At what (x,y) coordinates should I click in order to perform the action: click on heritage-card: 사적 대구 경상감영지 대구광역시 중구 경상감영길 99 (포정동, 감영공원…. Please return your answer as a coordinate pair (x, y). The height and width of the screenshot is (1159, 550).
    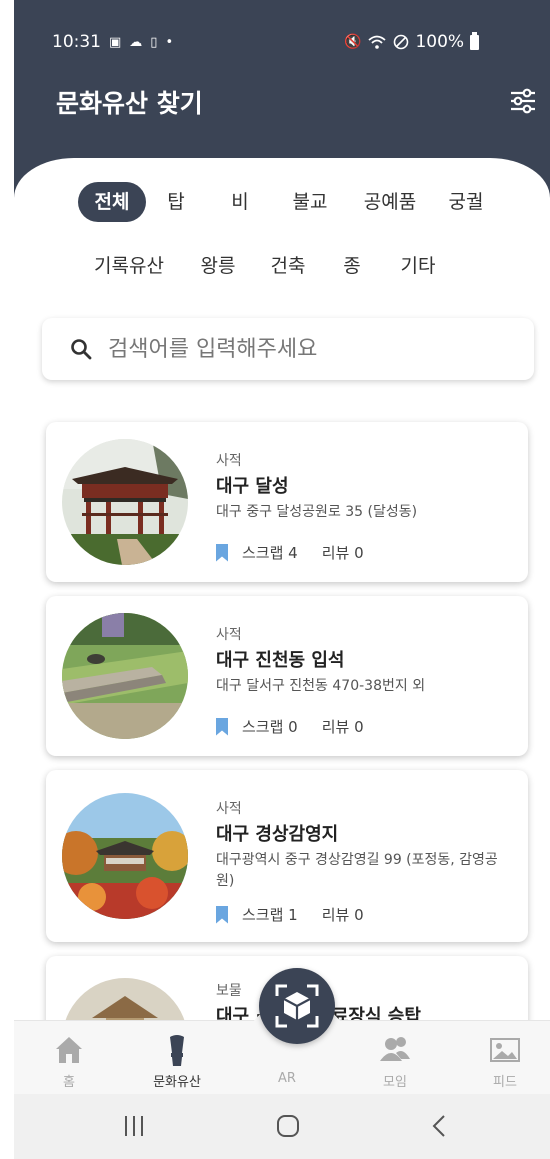
    Looking at the image, I should click on (287, 856).